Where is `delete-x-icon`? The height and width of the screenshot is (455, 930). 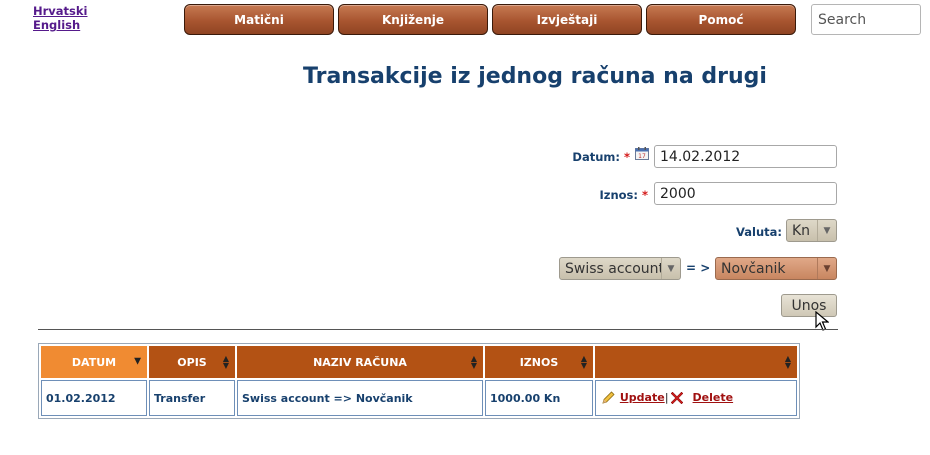 delete-x-icon is located at coordinates (677, 398).